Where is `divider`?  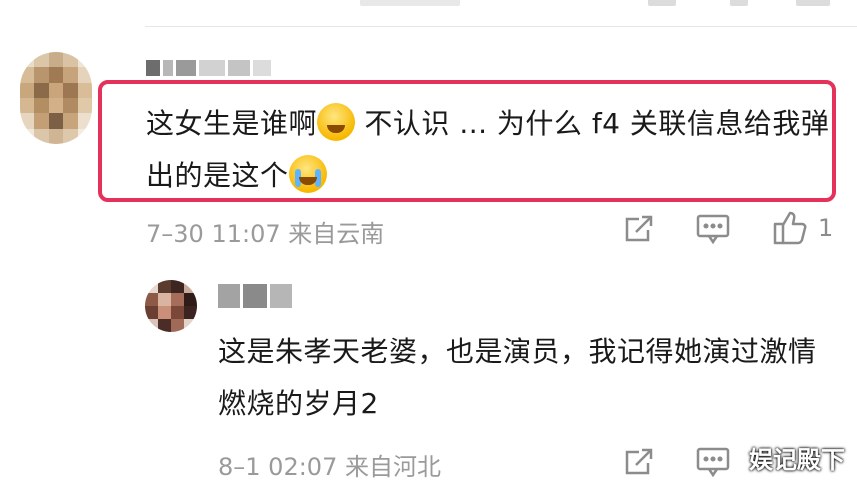
divider is located at coordinates (501, 26).